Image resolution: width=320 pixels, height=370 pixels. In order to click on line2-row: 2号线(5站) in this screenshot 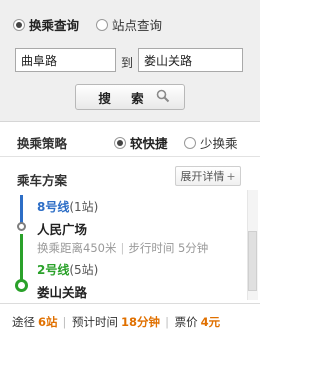, I will do `click(67, 269)`.